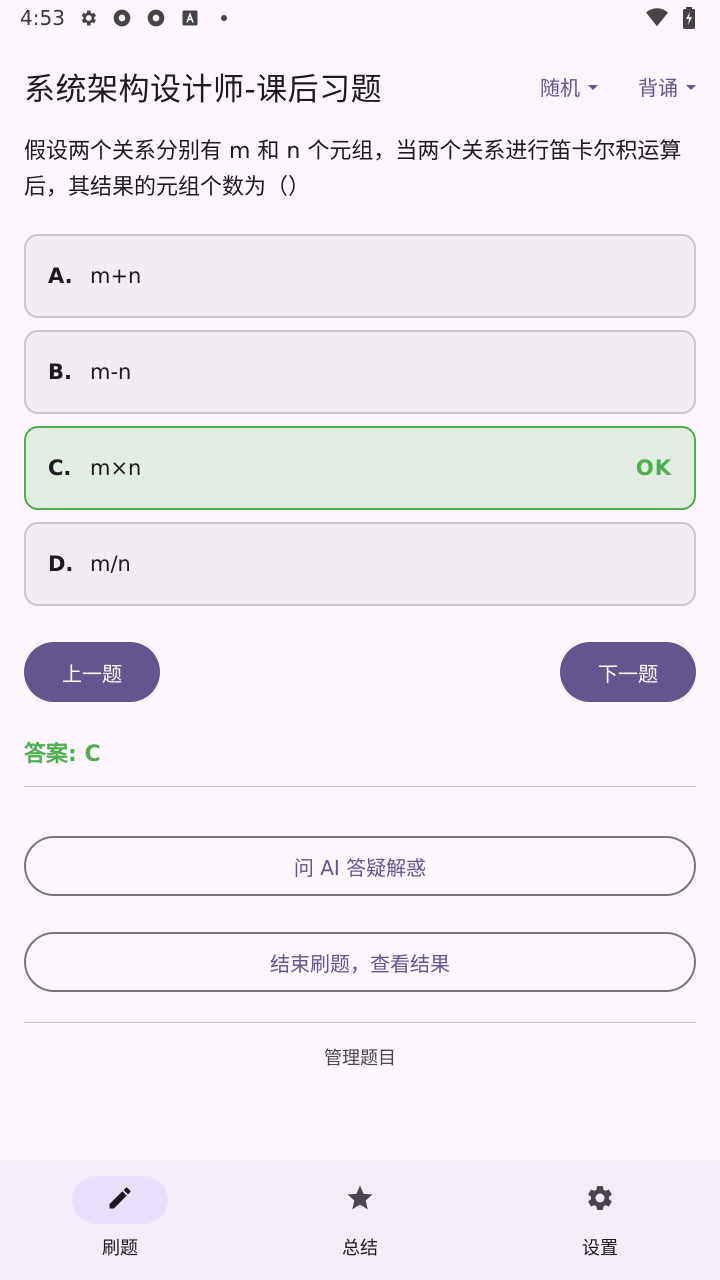 The image size is (720, 1280). I want to click on pencil-icon, so click(120, 1200).